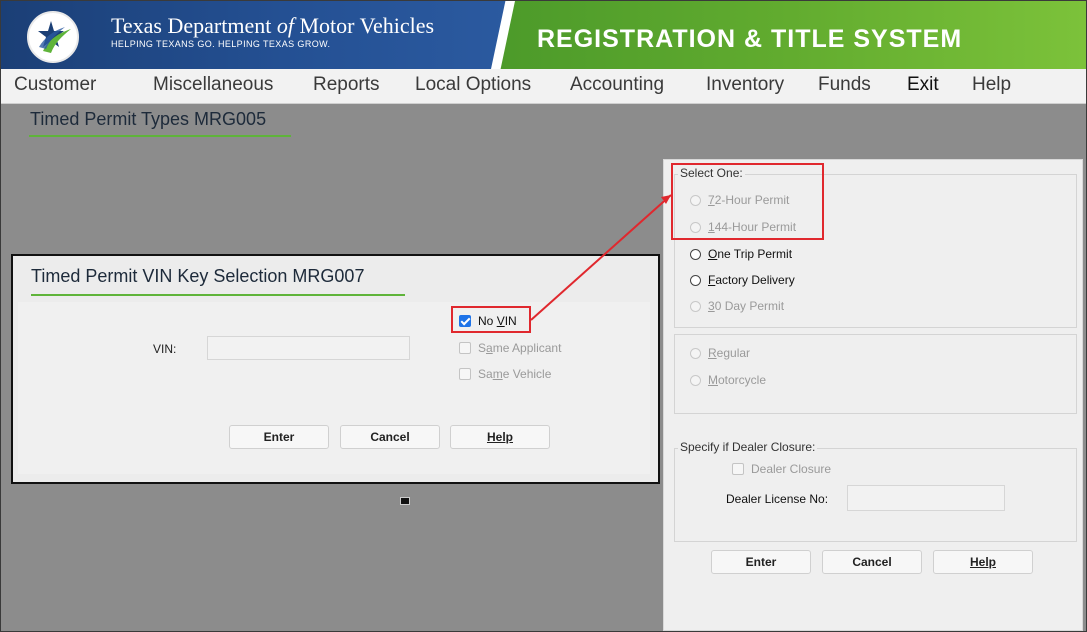 The width and height of the screenshot is (1087, 632). What do you see at coordinates (221, 44) in the screenshot?
I see `agency-tagline: HELPING TEXANS GO. HELPING TEXAS GROW.` at bounding box center [221, 44].